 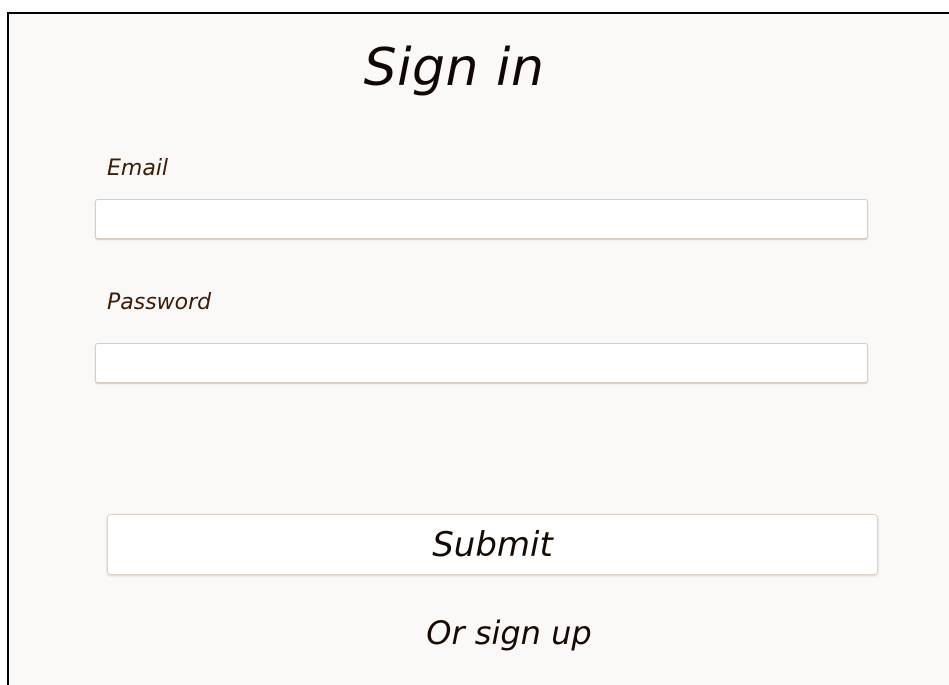 What do you see at coordinates (479, 633) in the screenshot?
I see `sign-up-link: Or sign up` at bounding box center [479, 633].